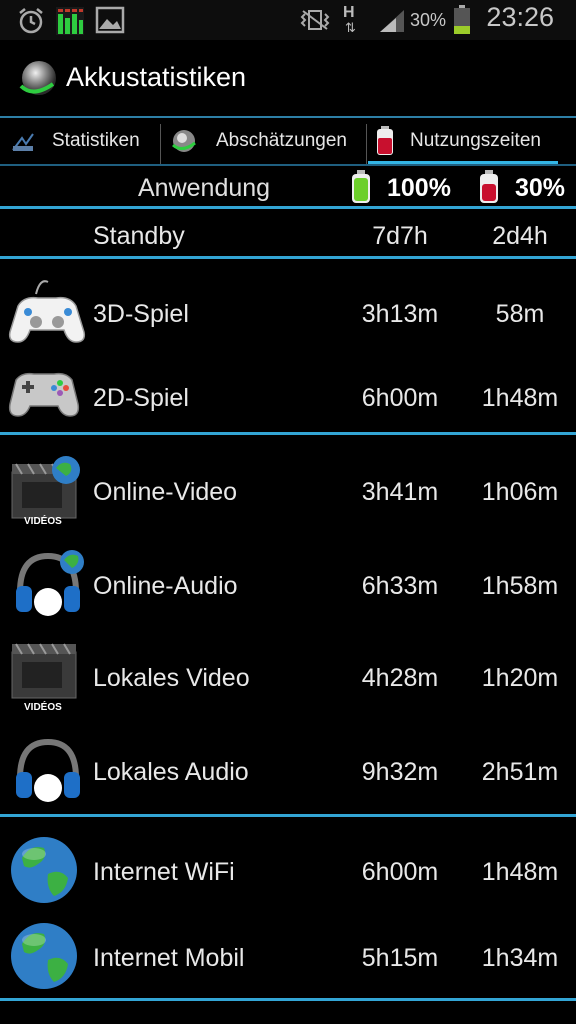 The height and width of the screenshot is (1024, 576). What do you see at coordinates (361, 186) in the screenshot?
I see `battery-full-icon` at bounding box center [361, 186].